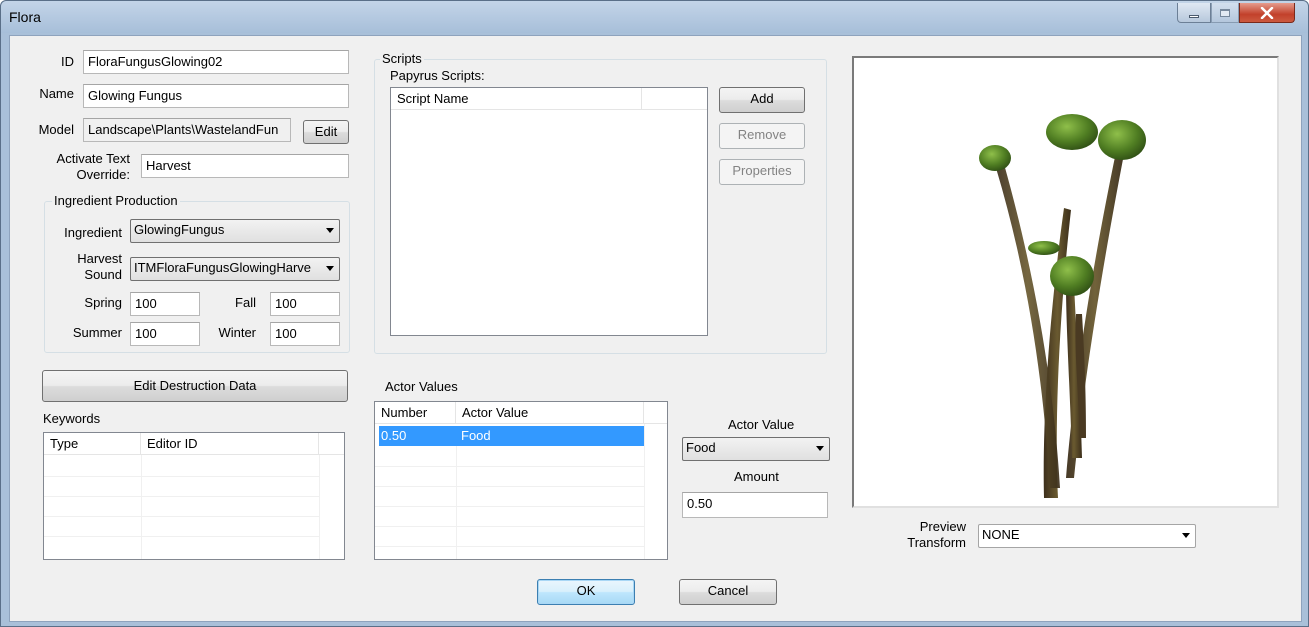  Describe the element at coordinates (56, 93) in the screenshot. I see `name-label: Name` at that location.